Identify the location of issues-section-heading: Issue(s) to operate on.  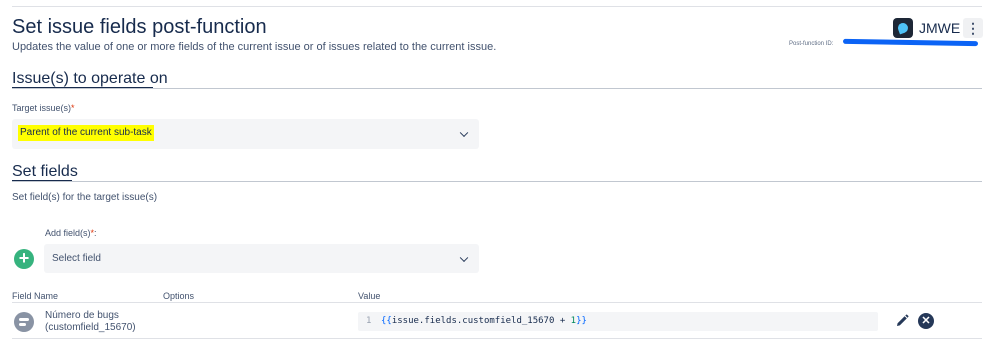
(90, 78).